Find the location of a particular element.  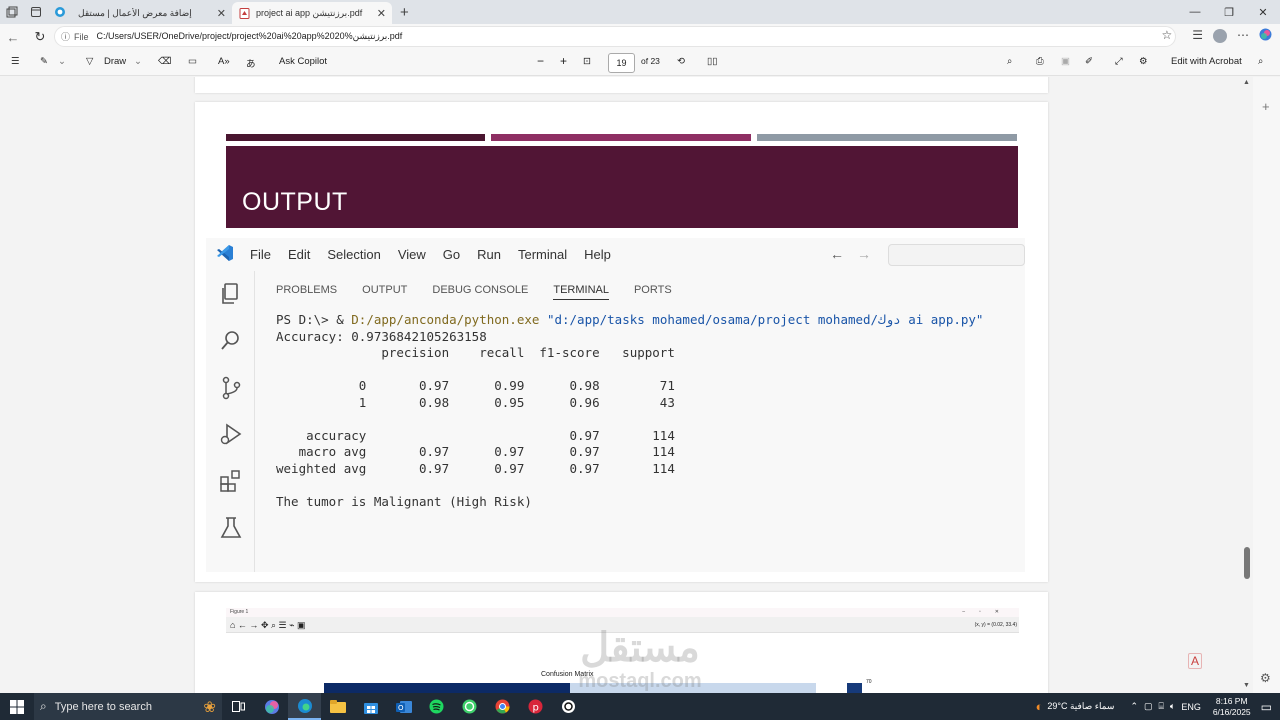

more-options-icon: ⋯ is located at coordinates (1243, 36).